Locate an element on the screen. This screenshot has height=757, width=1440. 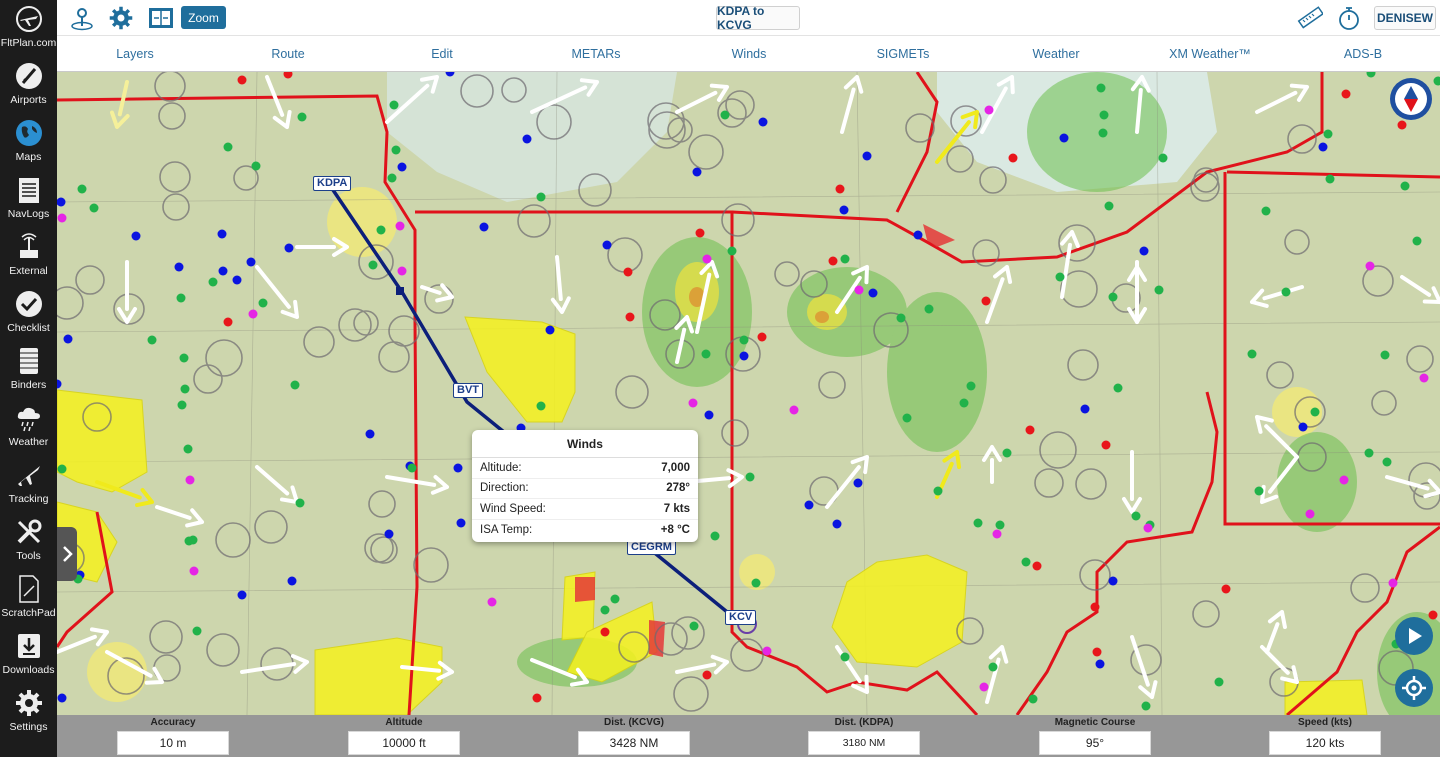
map-settings-button is located at coordinates (121, 18).